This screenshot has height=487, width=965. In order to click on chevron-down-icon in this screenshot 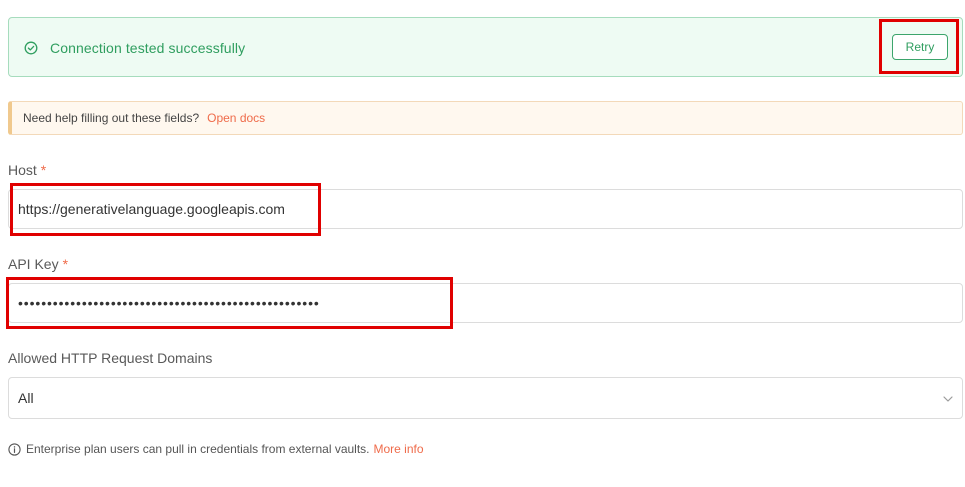, I will do `click(948, 399)`.